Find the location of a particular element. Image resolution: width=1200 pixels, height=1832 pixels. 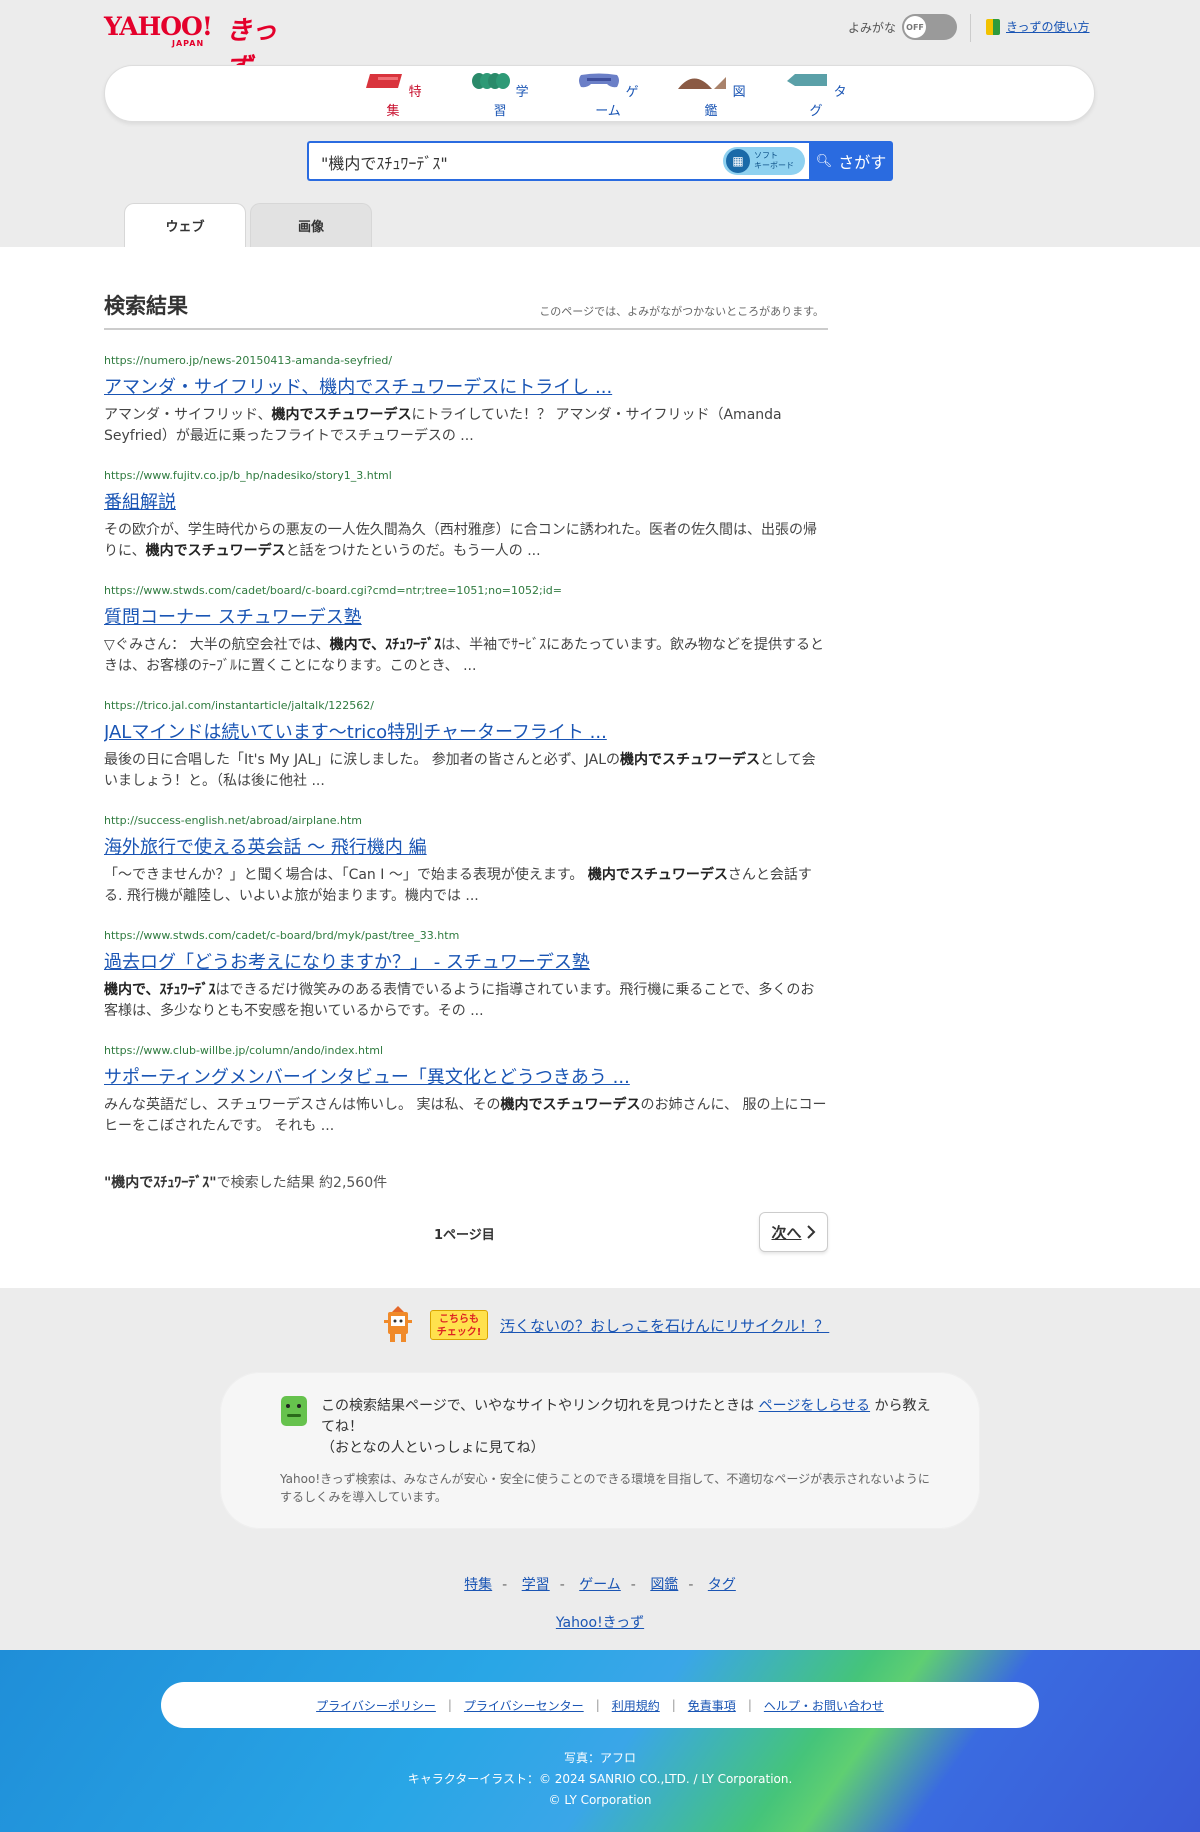

results-title: 検索結果 is located at coordinates (146, 306).